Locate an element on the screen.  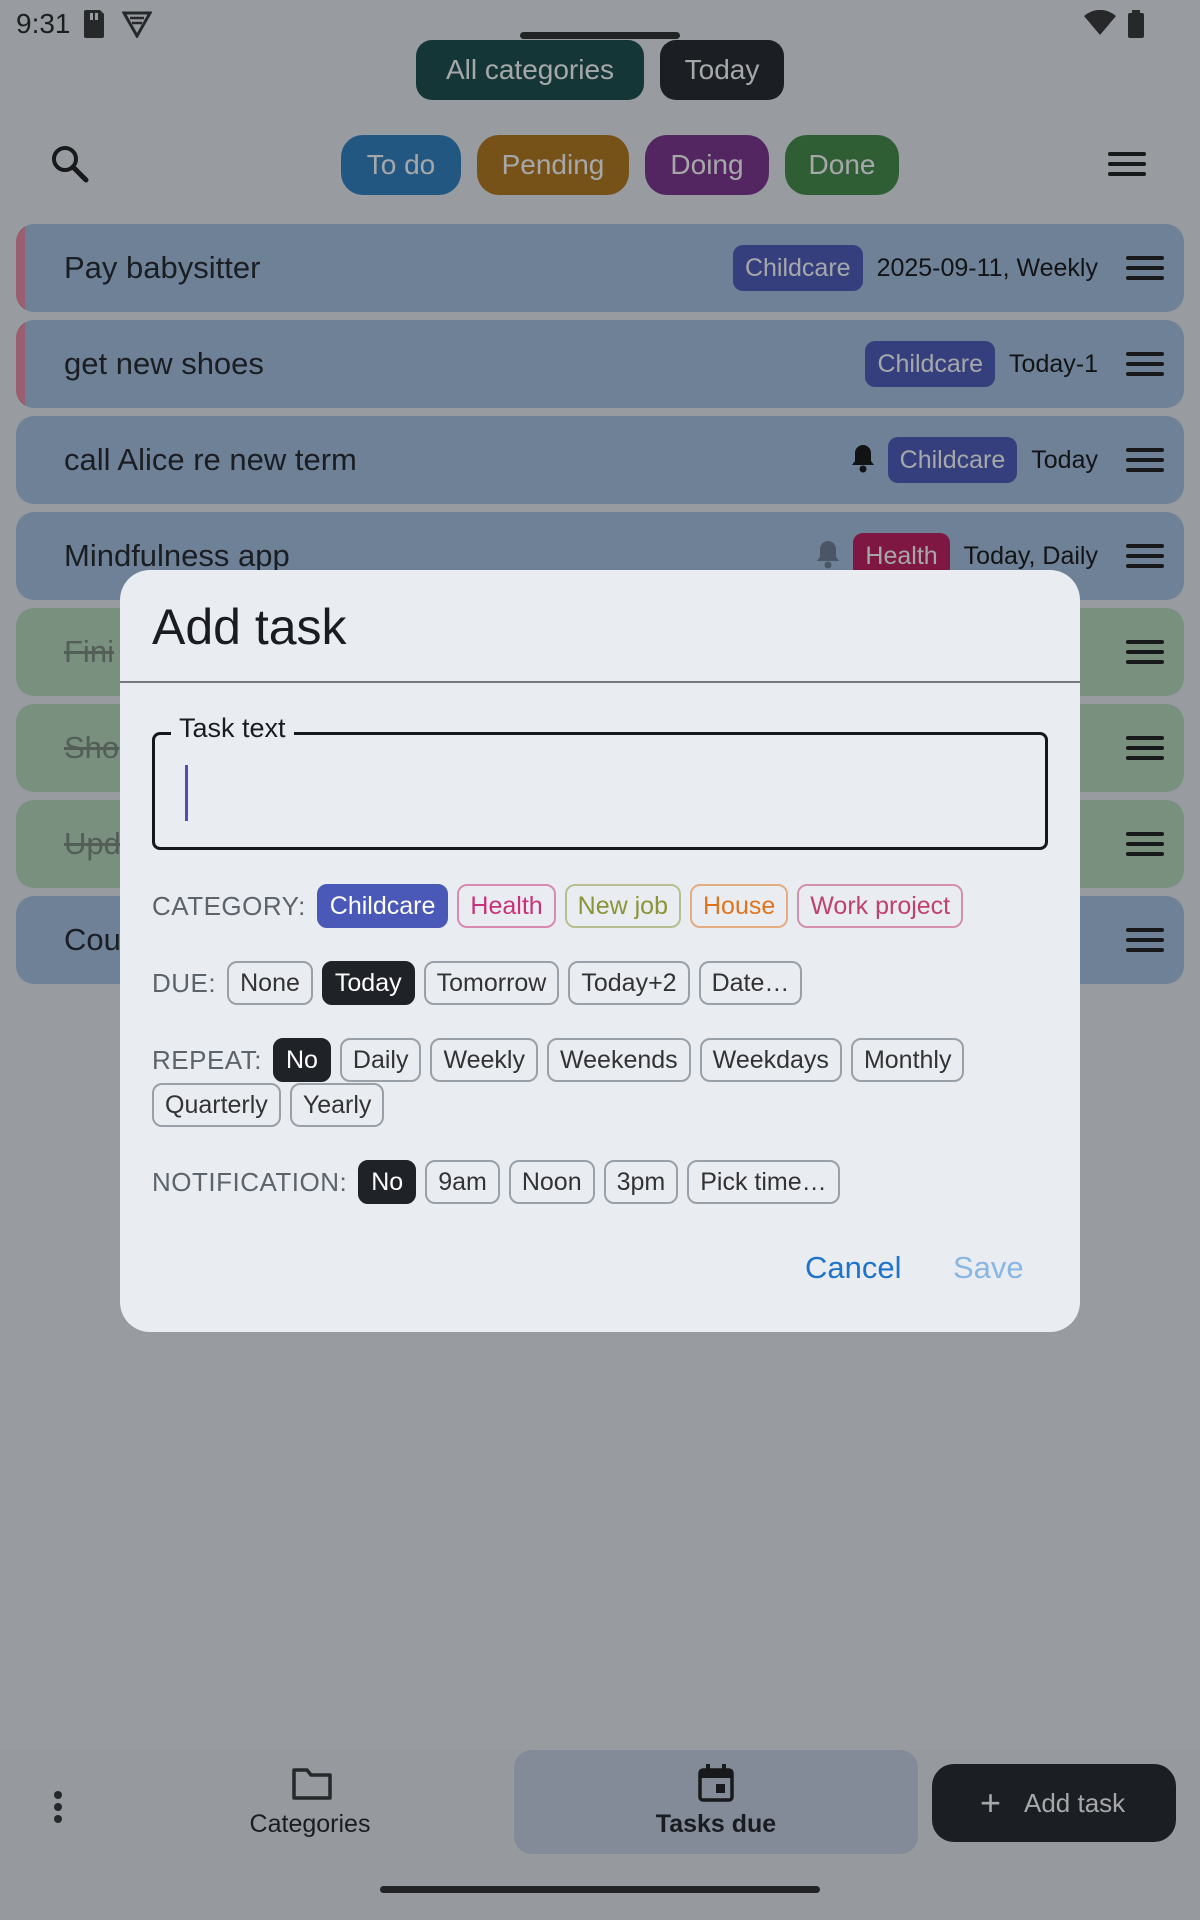
repeat-option: No is located at coordinates (301, 1060).